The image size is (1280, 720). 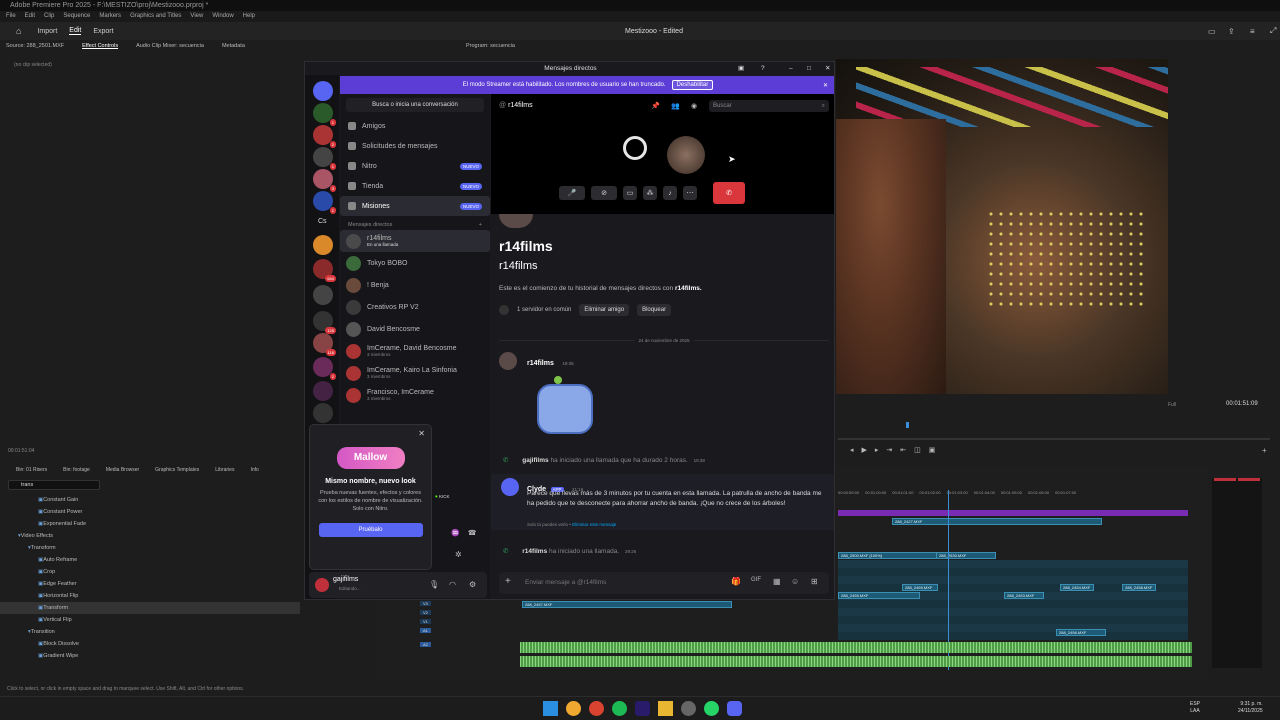 What do you see at coordinates (177, 470) in the screenshot?
I see `tab-graphics-templates: Graphics Templates` at bounding box center [177, 470].